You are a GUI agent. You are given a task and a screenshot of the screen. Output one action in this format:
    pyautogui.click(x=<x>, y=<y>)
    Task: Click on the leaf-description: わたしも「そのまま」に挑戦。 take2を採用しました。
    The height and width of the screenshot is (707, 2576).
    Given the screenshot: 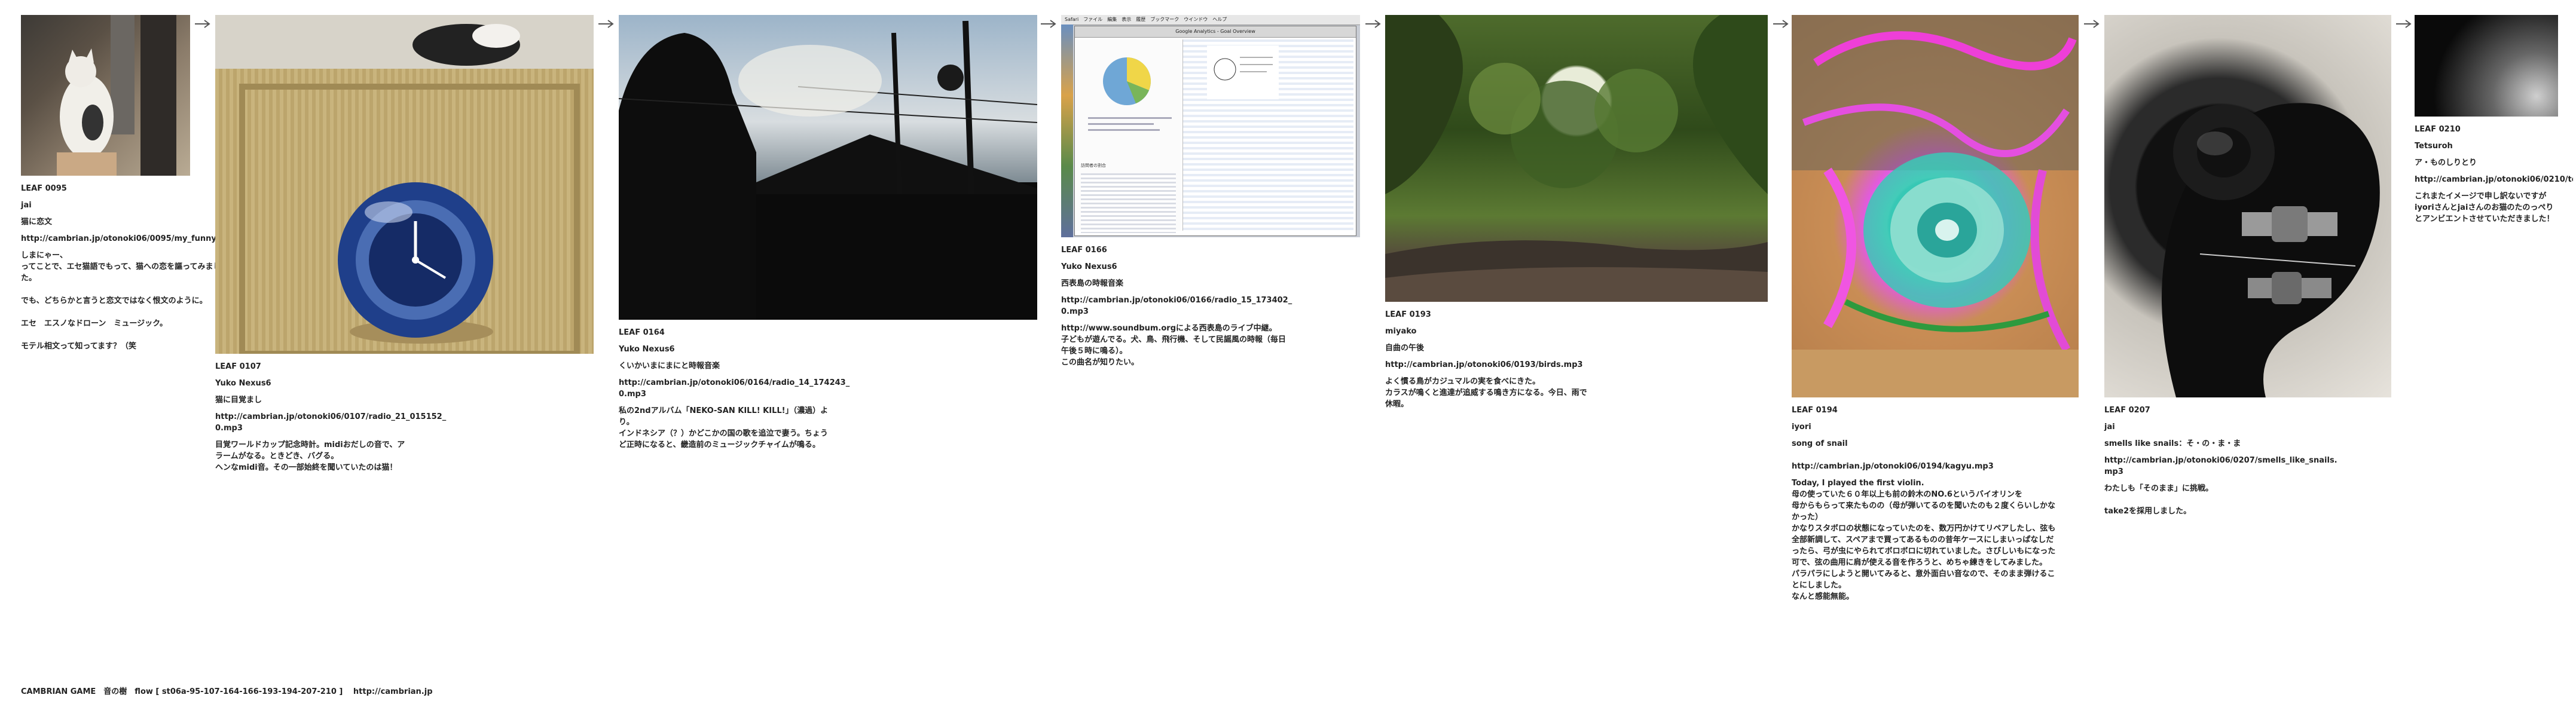 What is the action you would take?
    pyautogui.click(x=2159, y=500)
    